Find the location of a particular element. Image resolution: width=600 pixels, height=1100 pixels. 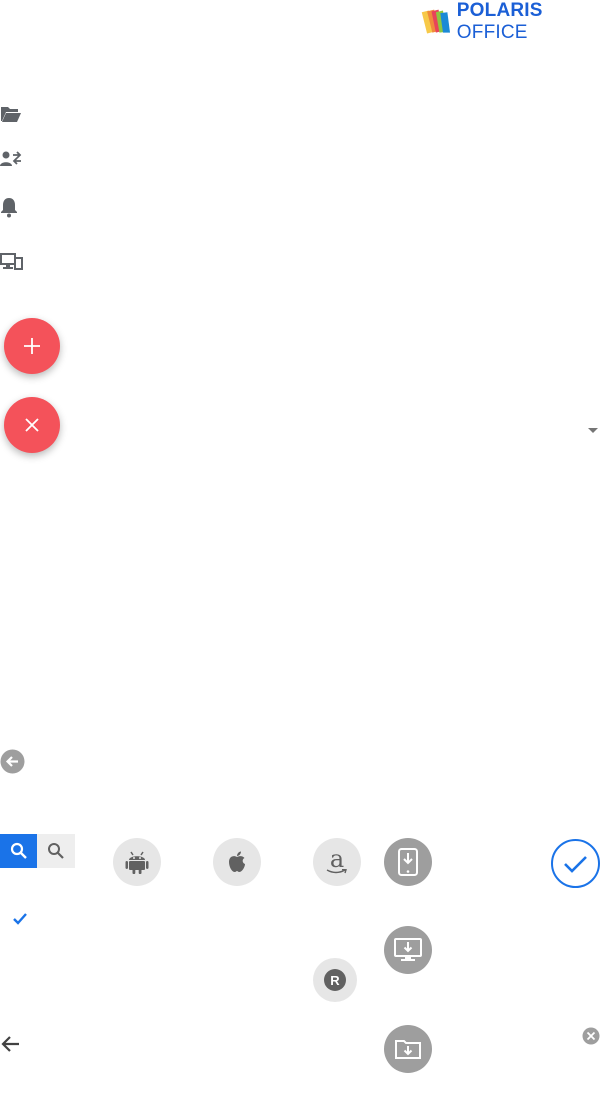

arrow-back-icon is located at coordinates (10, 1044).